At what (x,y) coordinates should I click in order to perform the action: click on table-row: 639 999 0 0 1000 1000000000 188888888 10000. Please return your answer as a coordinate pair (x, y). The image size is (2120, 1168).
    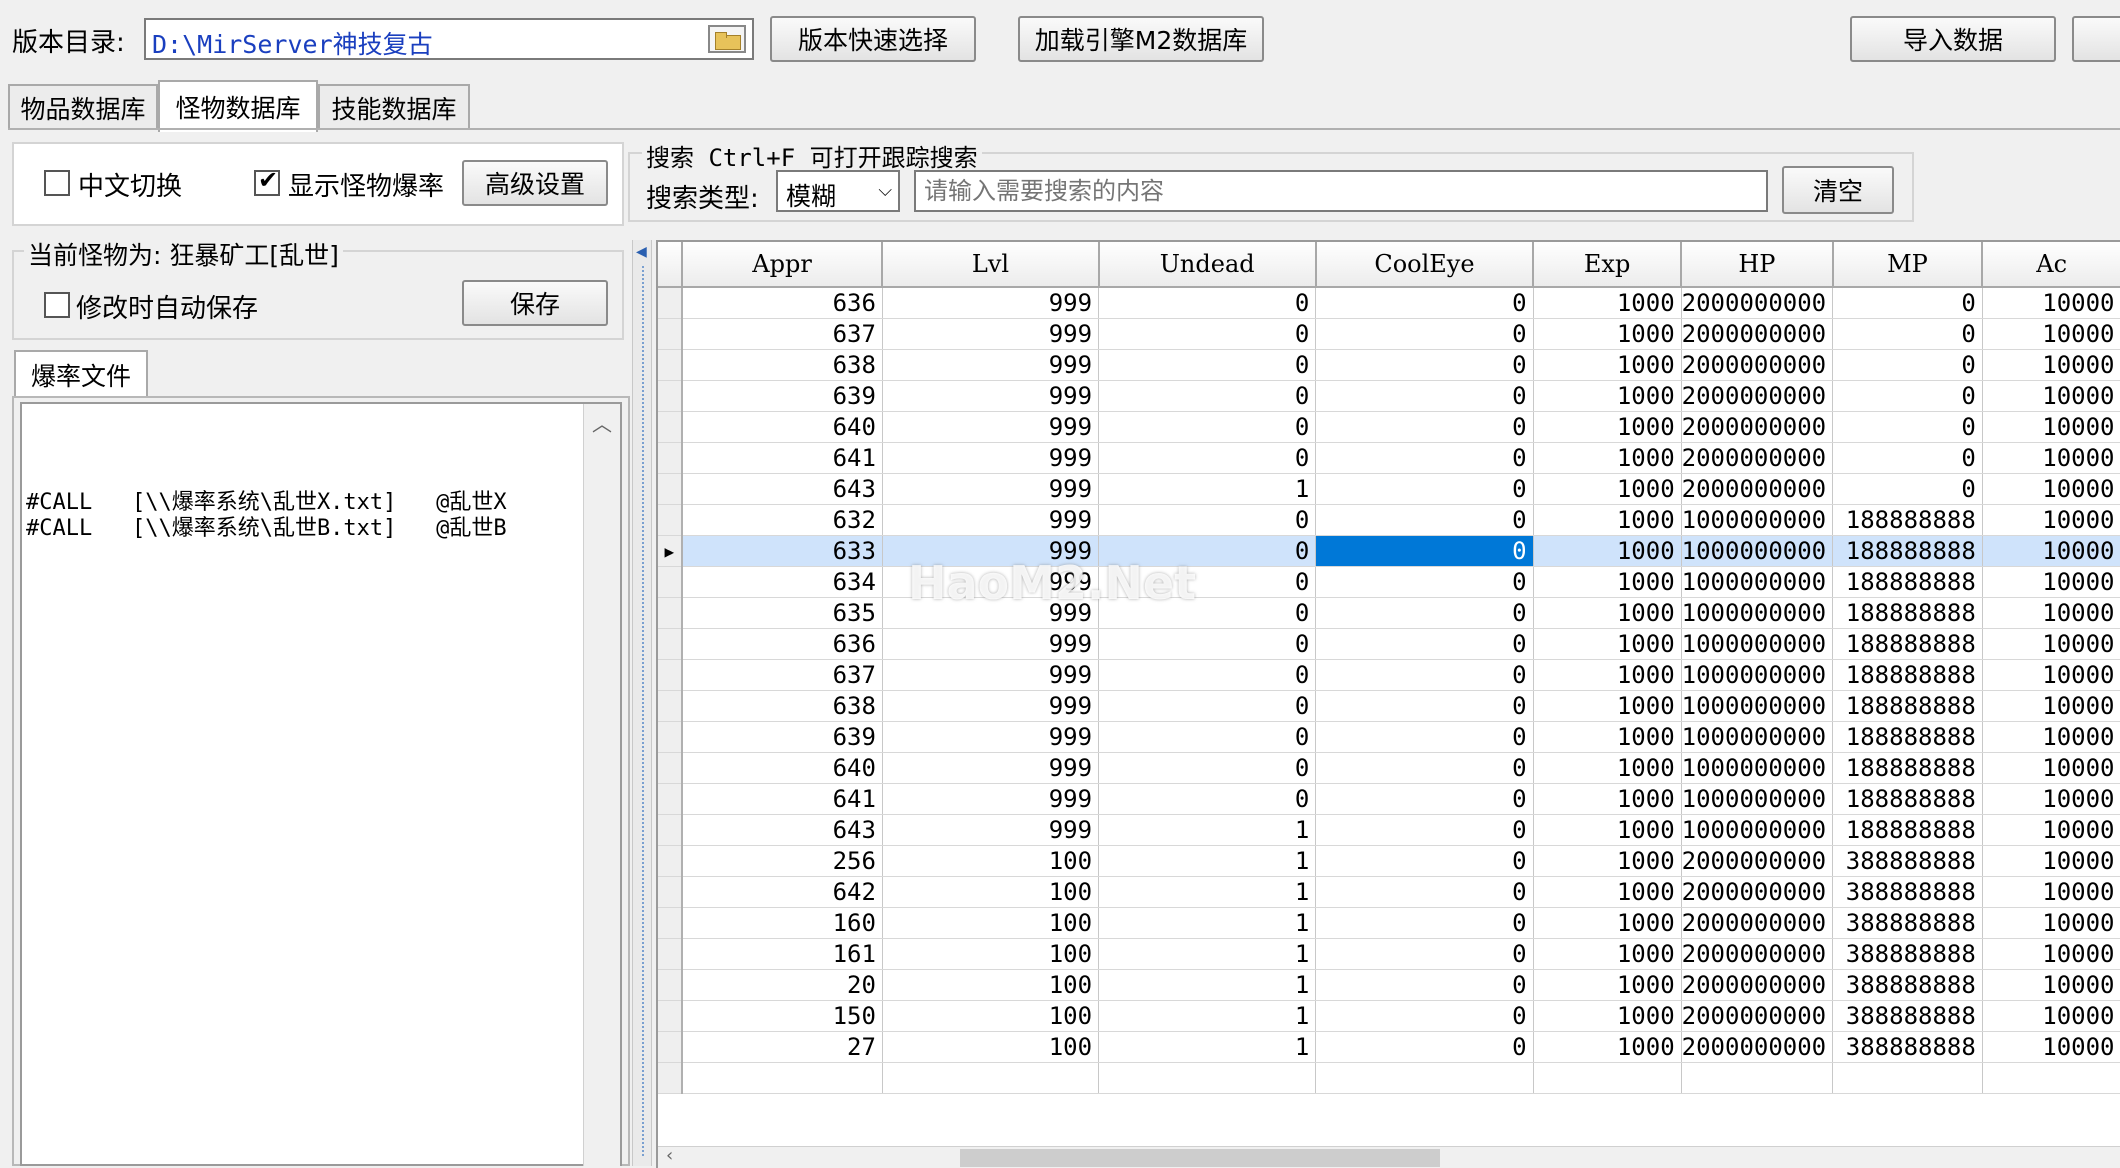
    Looking at the image, I should click on (1389, 737).